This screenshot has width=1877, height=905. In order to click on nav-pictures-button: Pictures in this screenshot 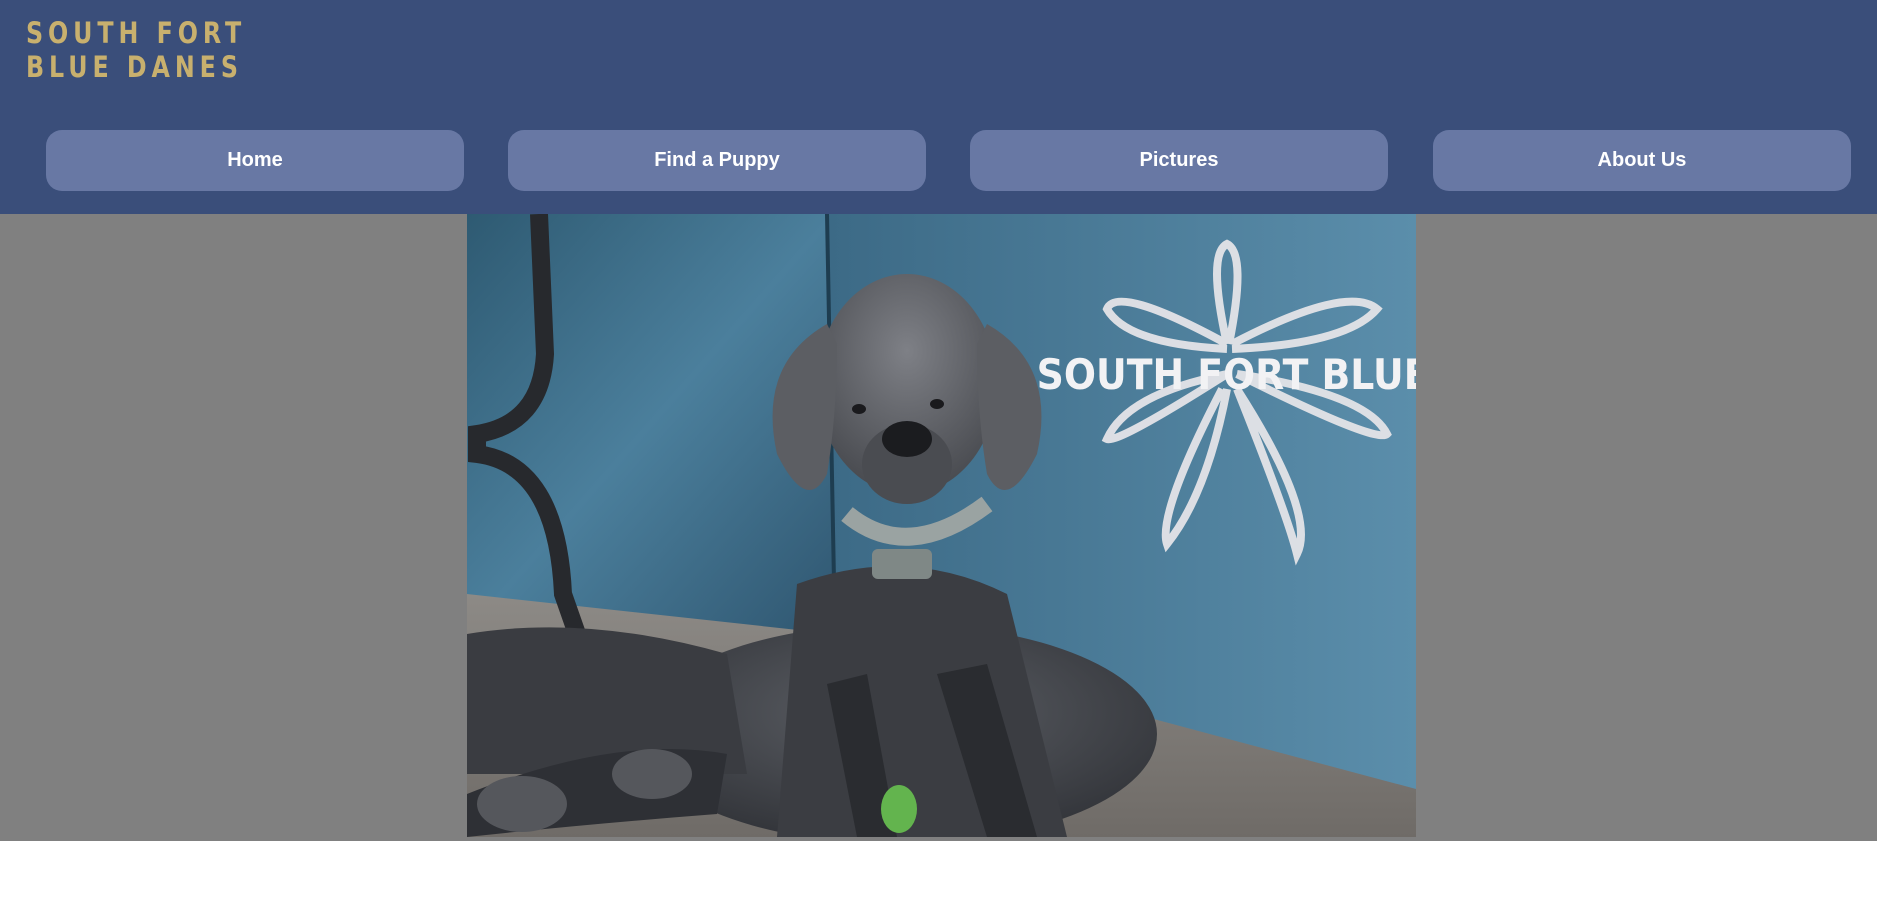, I will do `click(1179, 160)`.